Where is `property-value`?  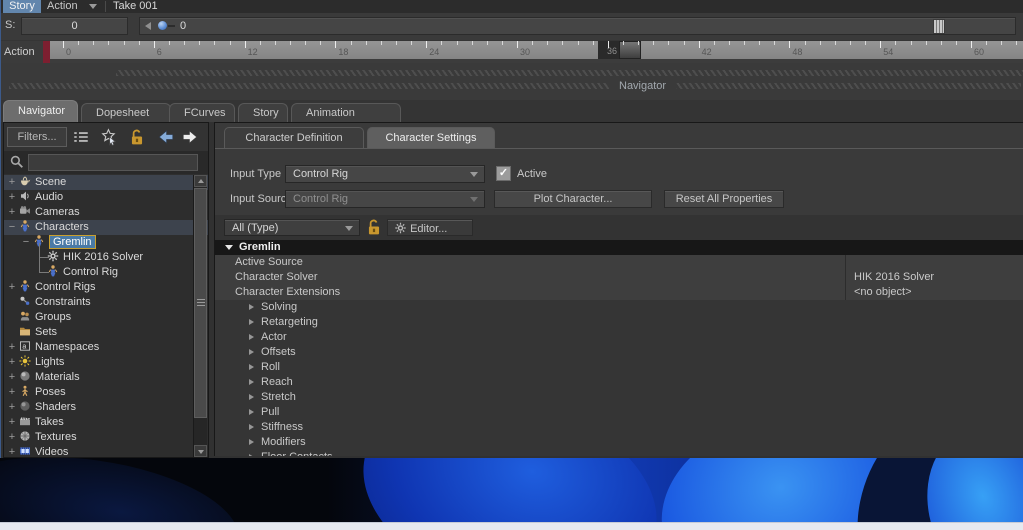 property-value is located at coordinates (849, 262).